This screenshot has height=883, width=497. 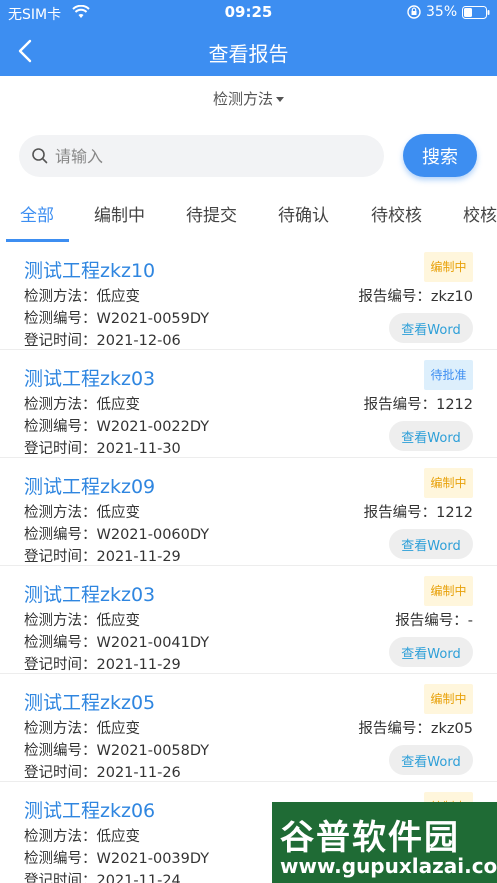 I want to click on number-row: 检测编号：W2021-0022DY, so click(x=116, y=425).